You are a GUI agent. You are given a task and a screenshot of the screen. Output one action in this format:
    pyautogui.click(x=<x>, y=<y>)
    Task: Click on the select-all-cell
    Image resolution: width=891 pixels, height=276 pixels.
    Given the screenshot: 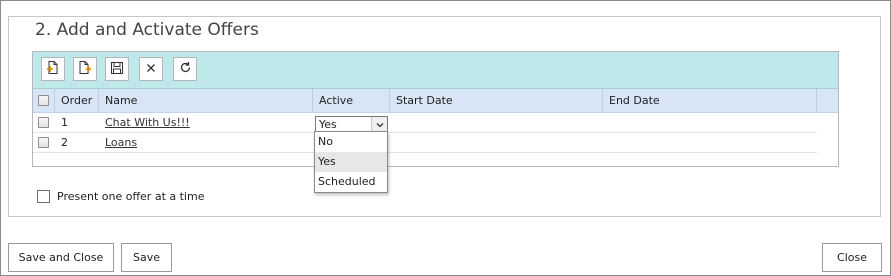 What is the action you would take?
    pyautogui.click(x=44, y=100)
    